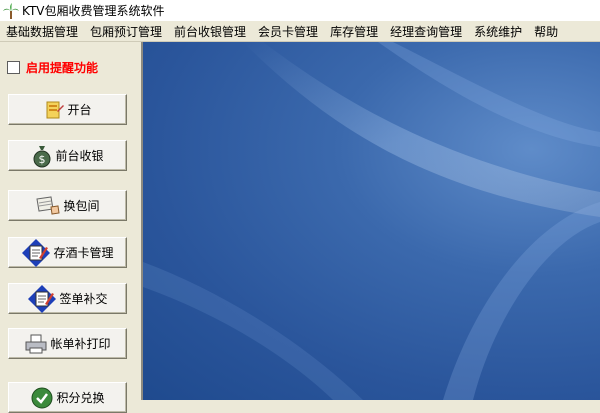  I want to click on menu-inventory: 库存管理, so click(354, 31).